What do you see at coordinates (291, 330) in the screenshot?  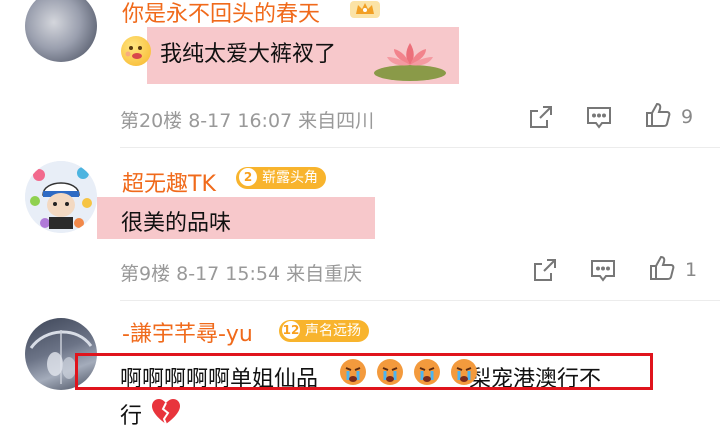 I see `badge-level: 12` at bounding box center [291, 330].